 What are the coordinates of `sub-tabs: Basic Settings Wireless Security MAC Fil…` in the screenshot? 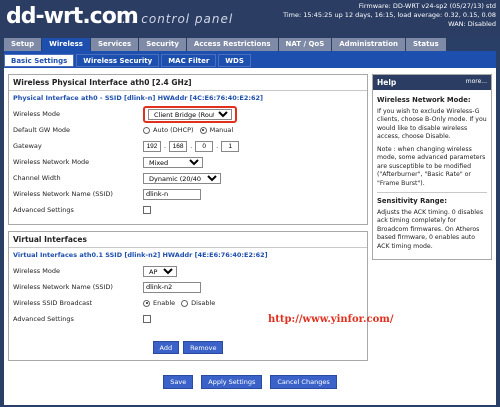 It's located at (128, 60).